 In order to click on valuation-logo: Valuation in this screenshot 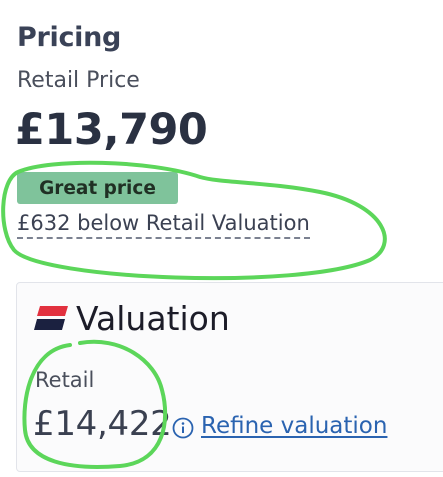, I will do `click(132, 318)`.